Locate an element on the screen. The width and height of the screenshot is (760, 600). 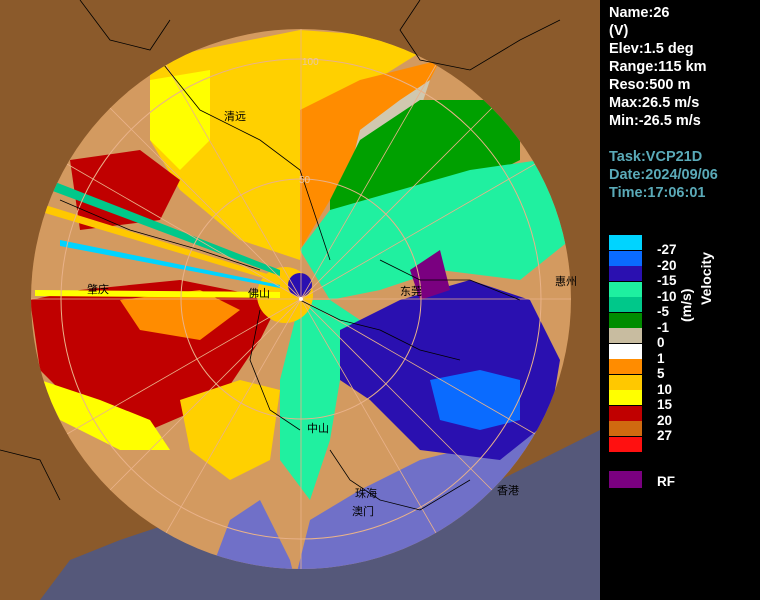
radar-site-marker is located at coordinates (301, 299).